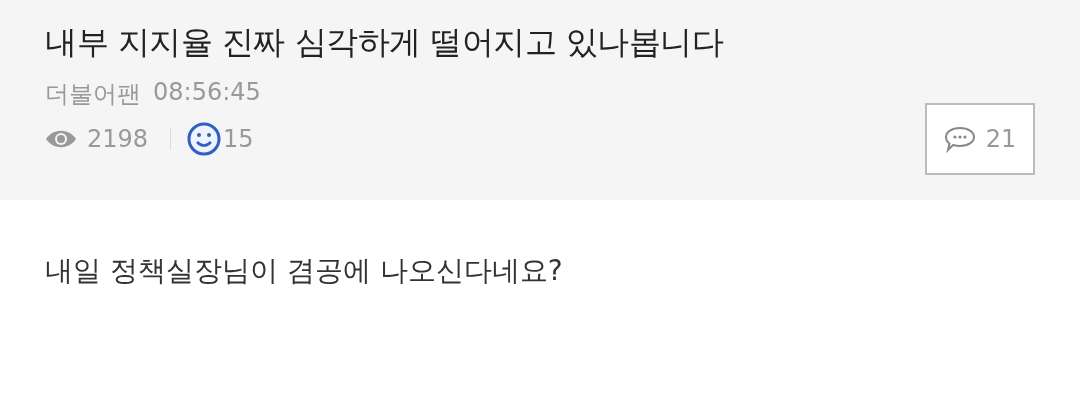 The height and width of the screenshot is (405, 1080). Describe the element at coordinates (238, 139) in the screenshot. I see `like-count: 15` at that location.